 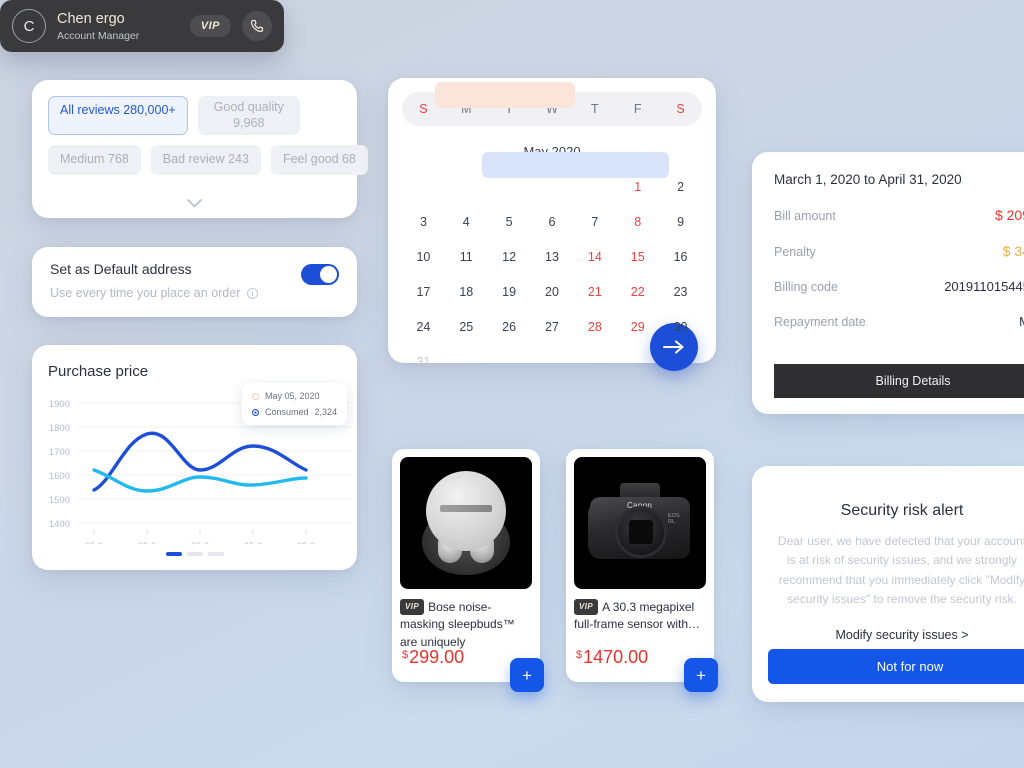 I want to click on vip-badge-icon: VIP, so click(x=412, y=607).